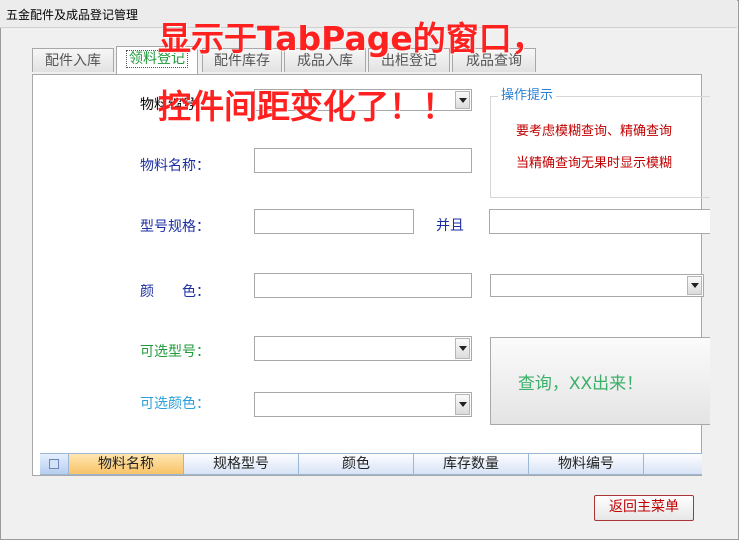  Describe the element at coordinates (175, 292) in the screenshot. I see `color-label: 颜 色：` at that location.